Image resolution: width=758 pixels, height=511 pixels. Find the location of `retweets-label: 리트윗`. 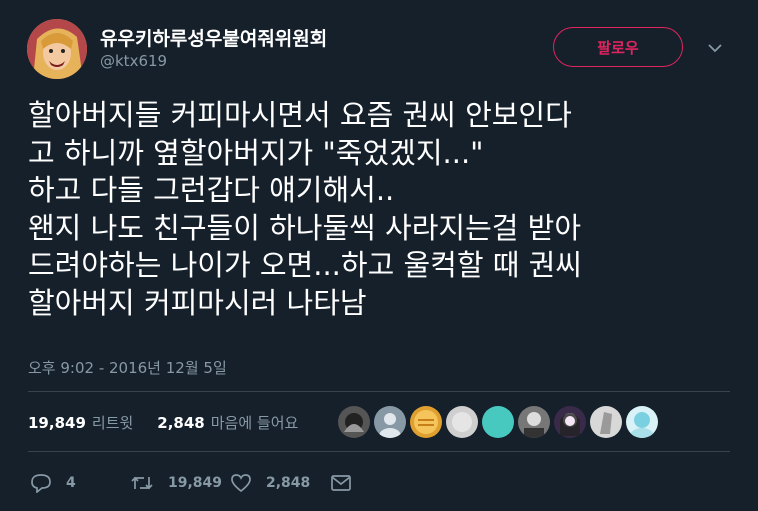

retweets-label: 리트윗 is located at coordinates (112, 422).